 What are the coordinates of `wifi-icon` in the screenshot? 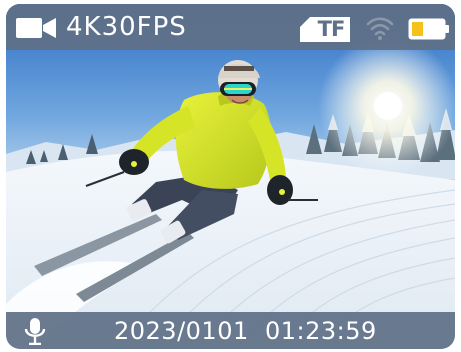 It's located at (380, 28).